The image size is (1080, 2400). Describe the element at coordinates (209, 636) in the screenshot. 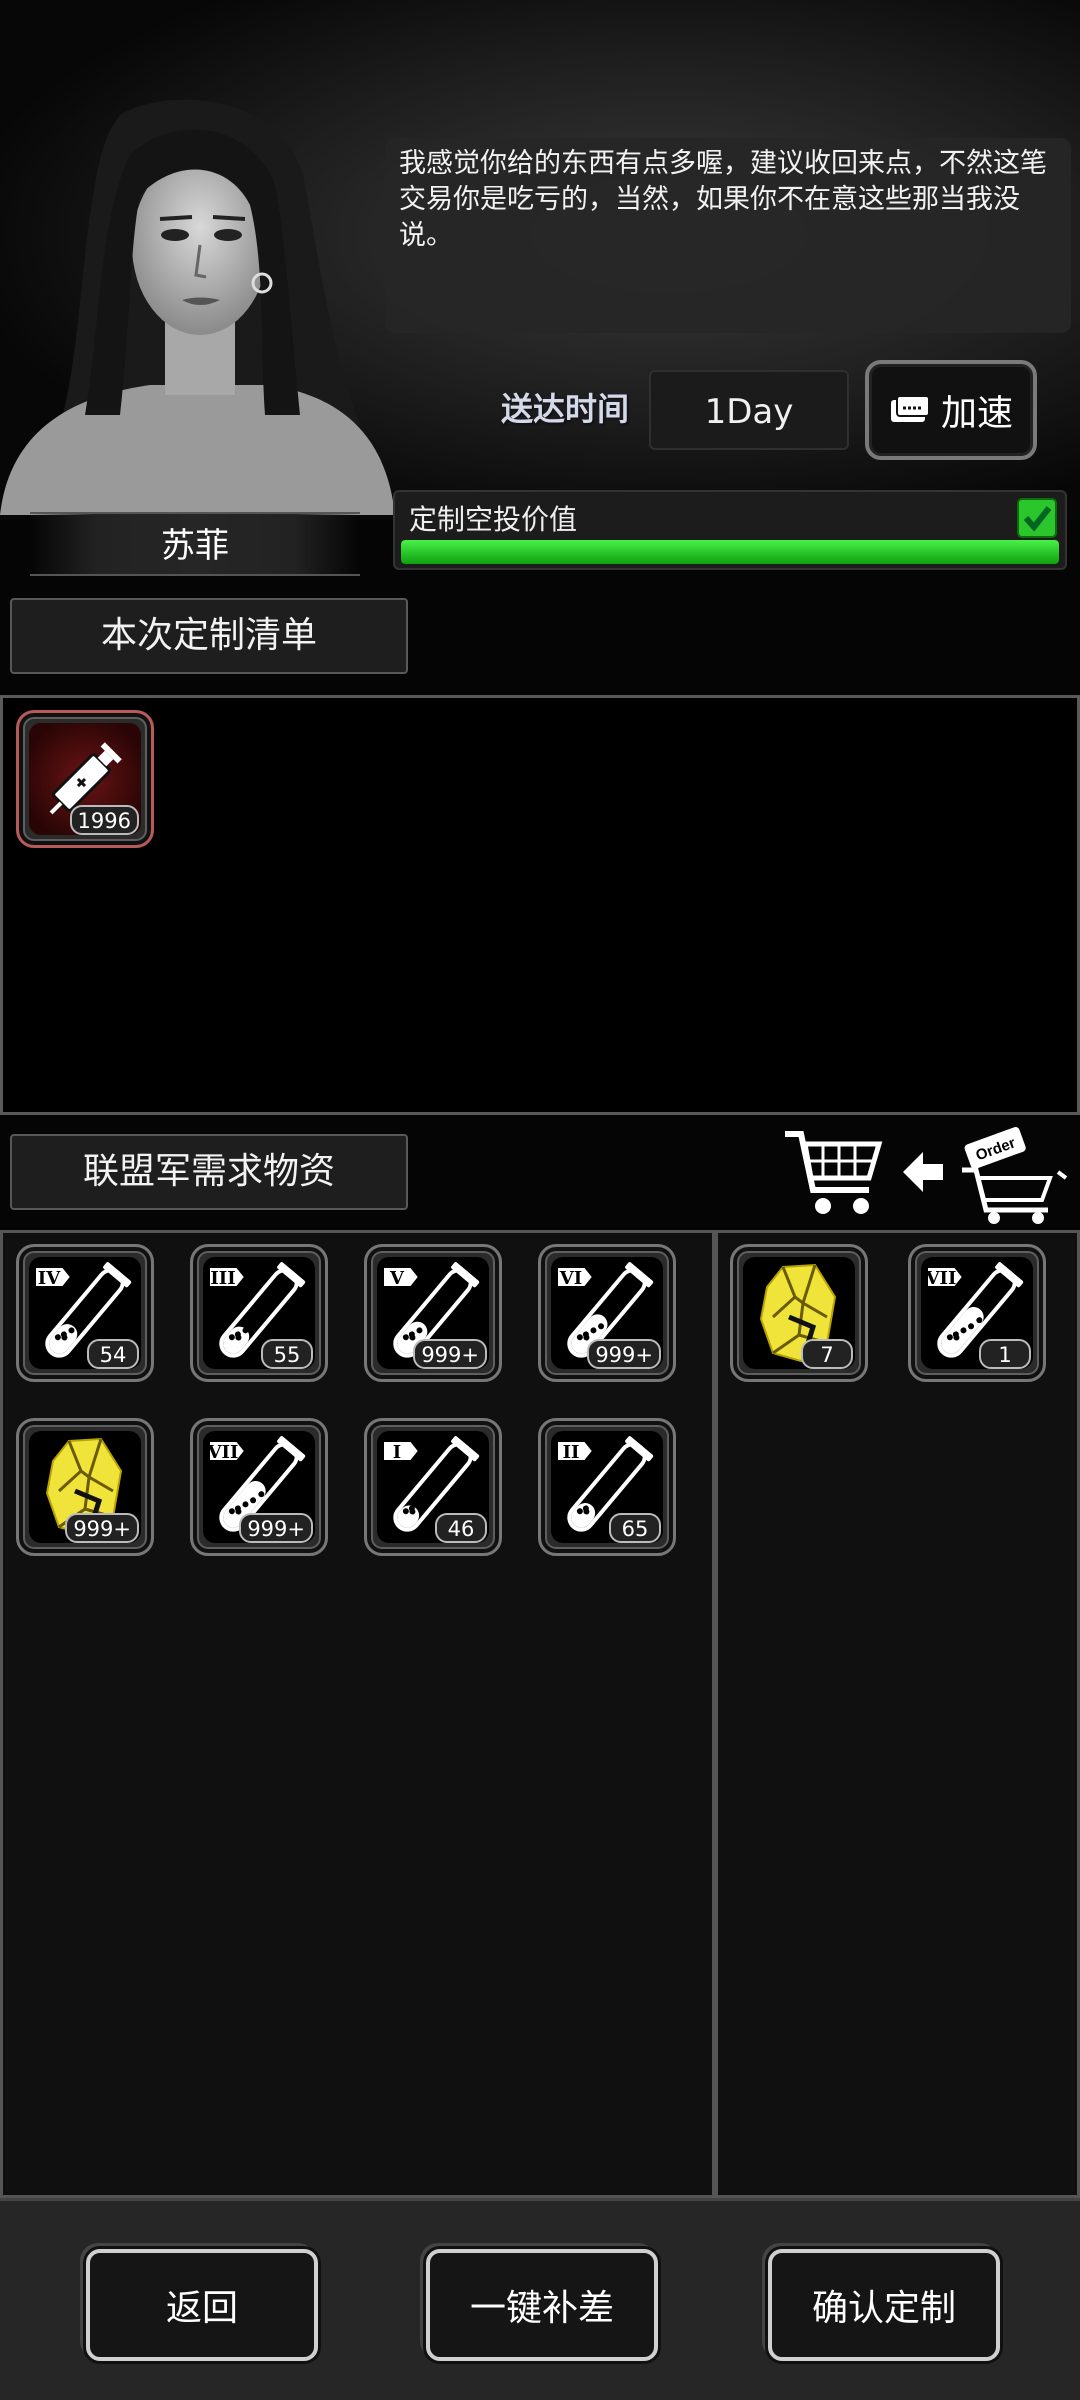

I see `order-list-title: 本次定制清单` at that location.